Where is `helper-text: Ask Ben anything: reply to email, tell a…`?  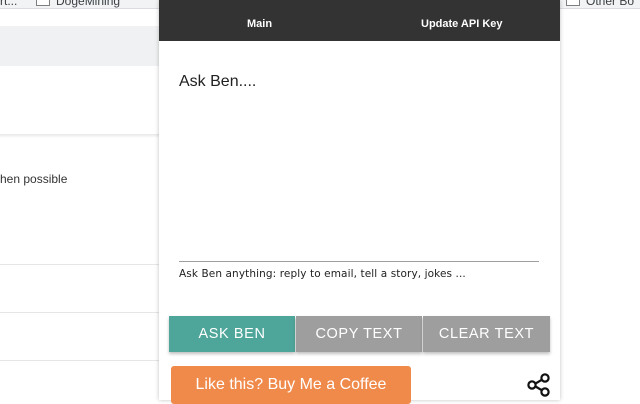 helper-text: Ask Ben anything: reply to email, tell a… is located at coordinates (322, 274).